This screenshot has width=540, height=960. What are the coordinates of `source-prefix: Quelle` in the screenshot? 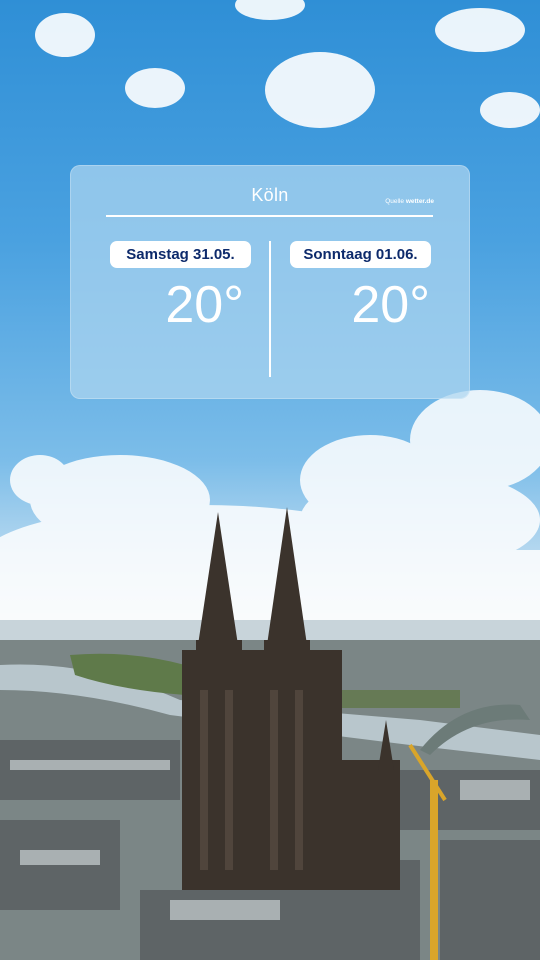 It's located at (394, 201).